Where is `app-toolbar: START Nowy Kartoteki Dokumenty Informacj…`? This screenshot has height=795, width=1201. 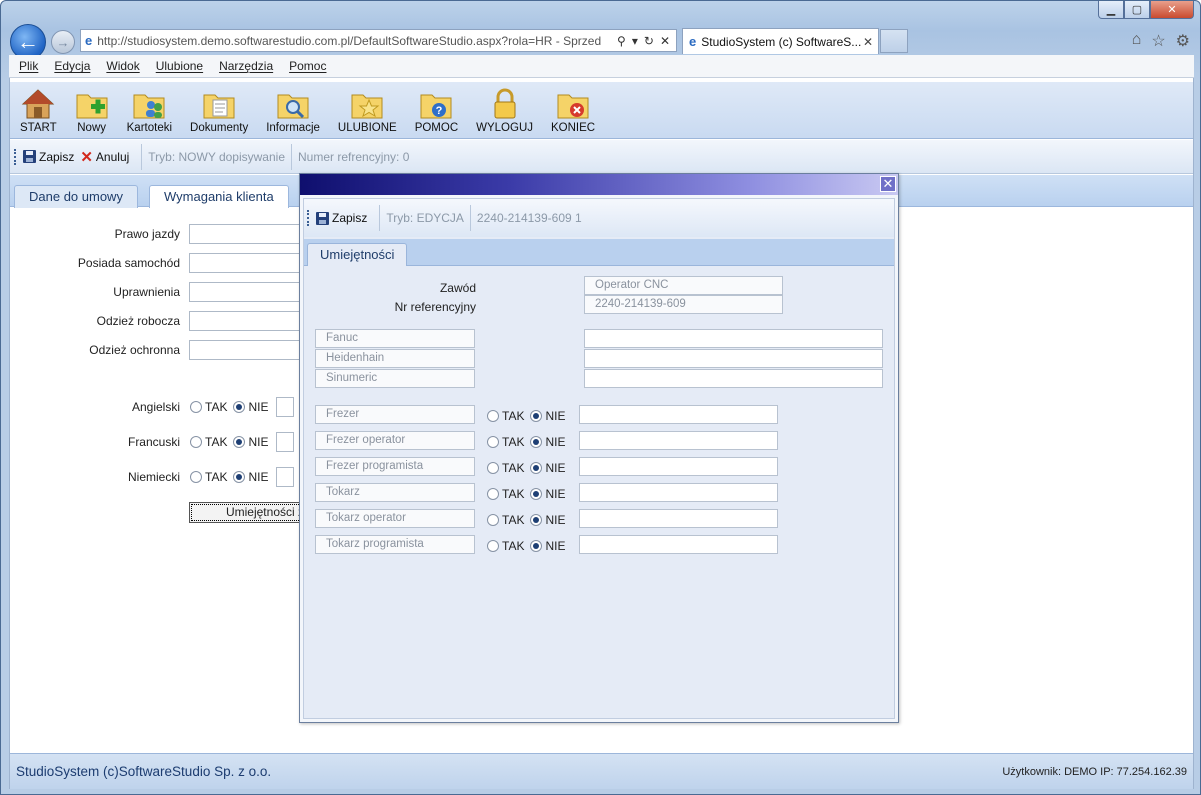 app-toolbar: START Nowy Kartoteki Dokumenty Informacj… is located at coordinates (601, 110).